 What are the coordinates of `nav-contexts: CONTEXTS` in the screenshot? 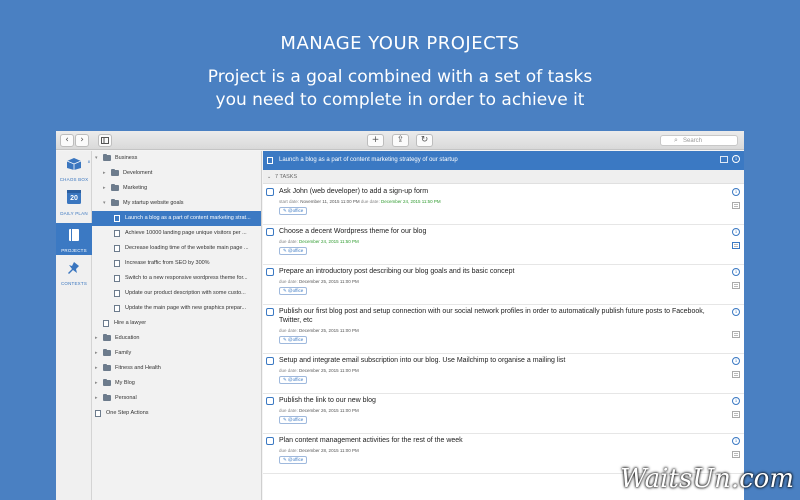 It's located at (74, 275).